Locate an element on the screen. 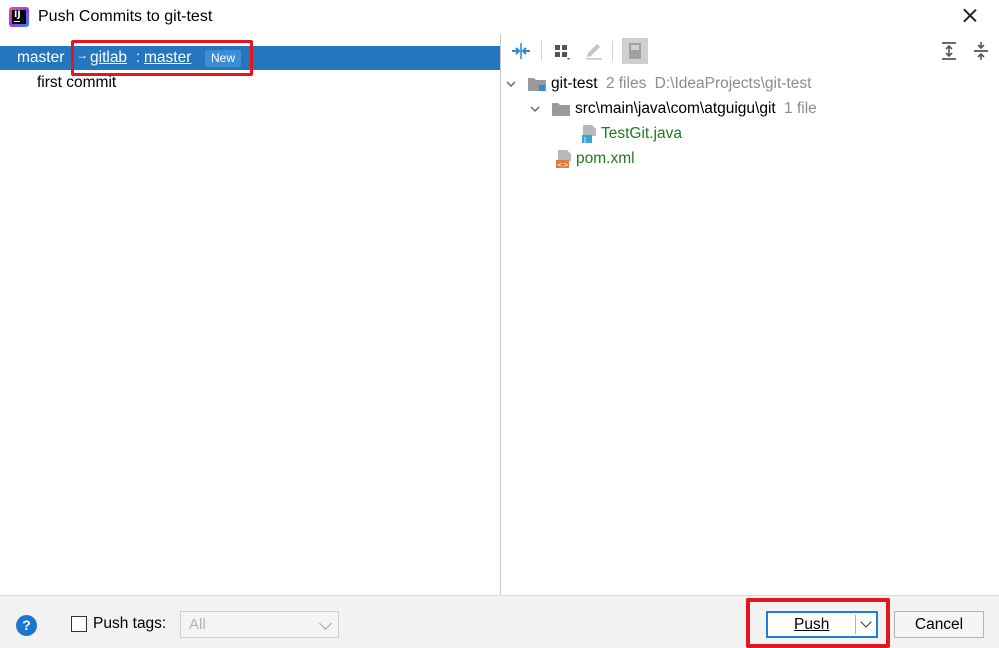 The image size is (999, 648). folder-icon is located at coordinates (561, 111).